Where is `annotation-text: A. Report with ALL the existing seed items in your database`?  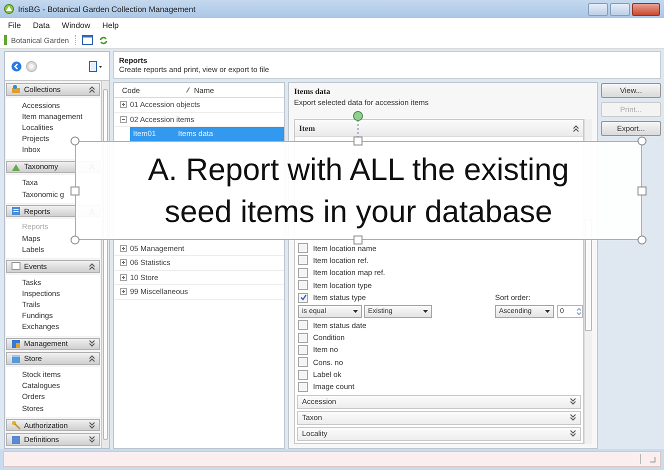
annotation-text: A. Report with ALL the existing seed items in your database is located at coordinates (358, 190).